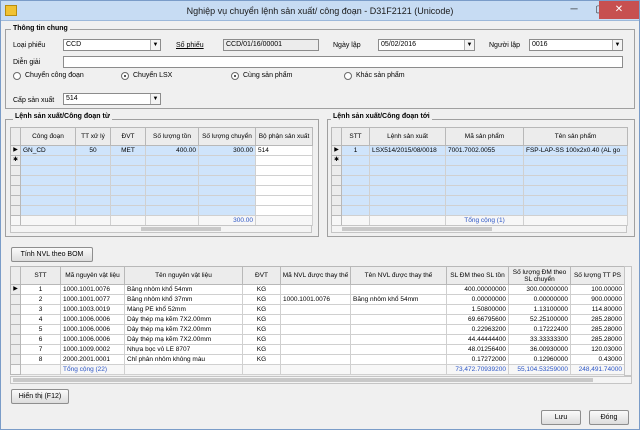  What do you see at coordinates (40, 319) in the screenshot?
I see `cell: 4` at bounding box center [40, 319].